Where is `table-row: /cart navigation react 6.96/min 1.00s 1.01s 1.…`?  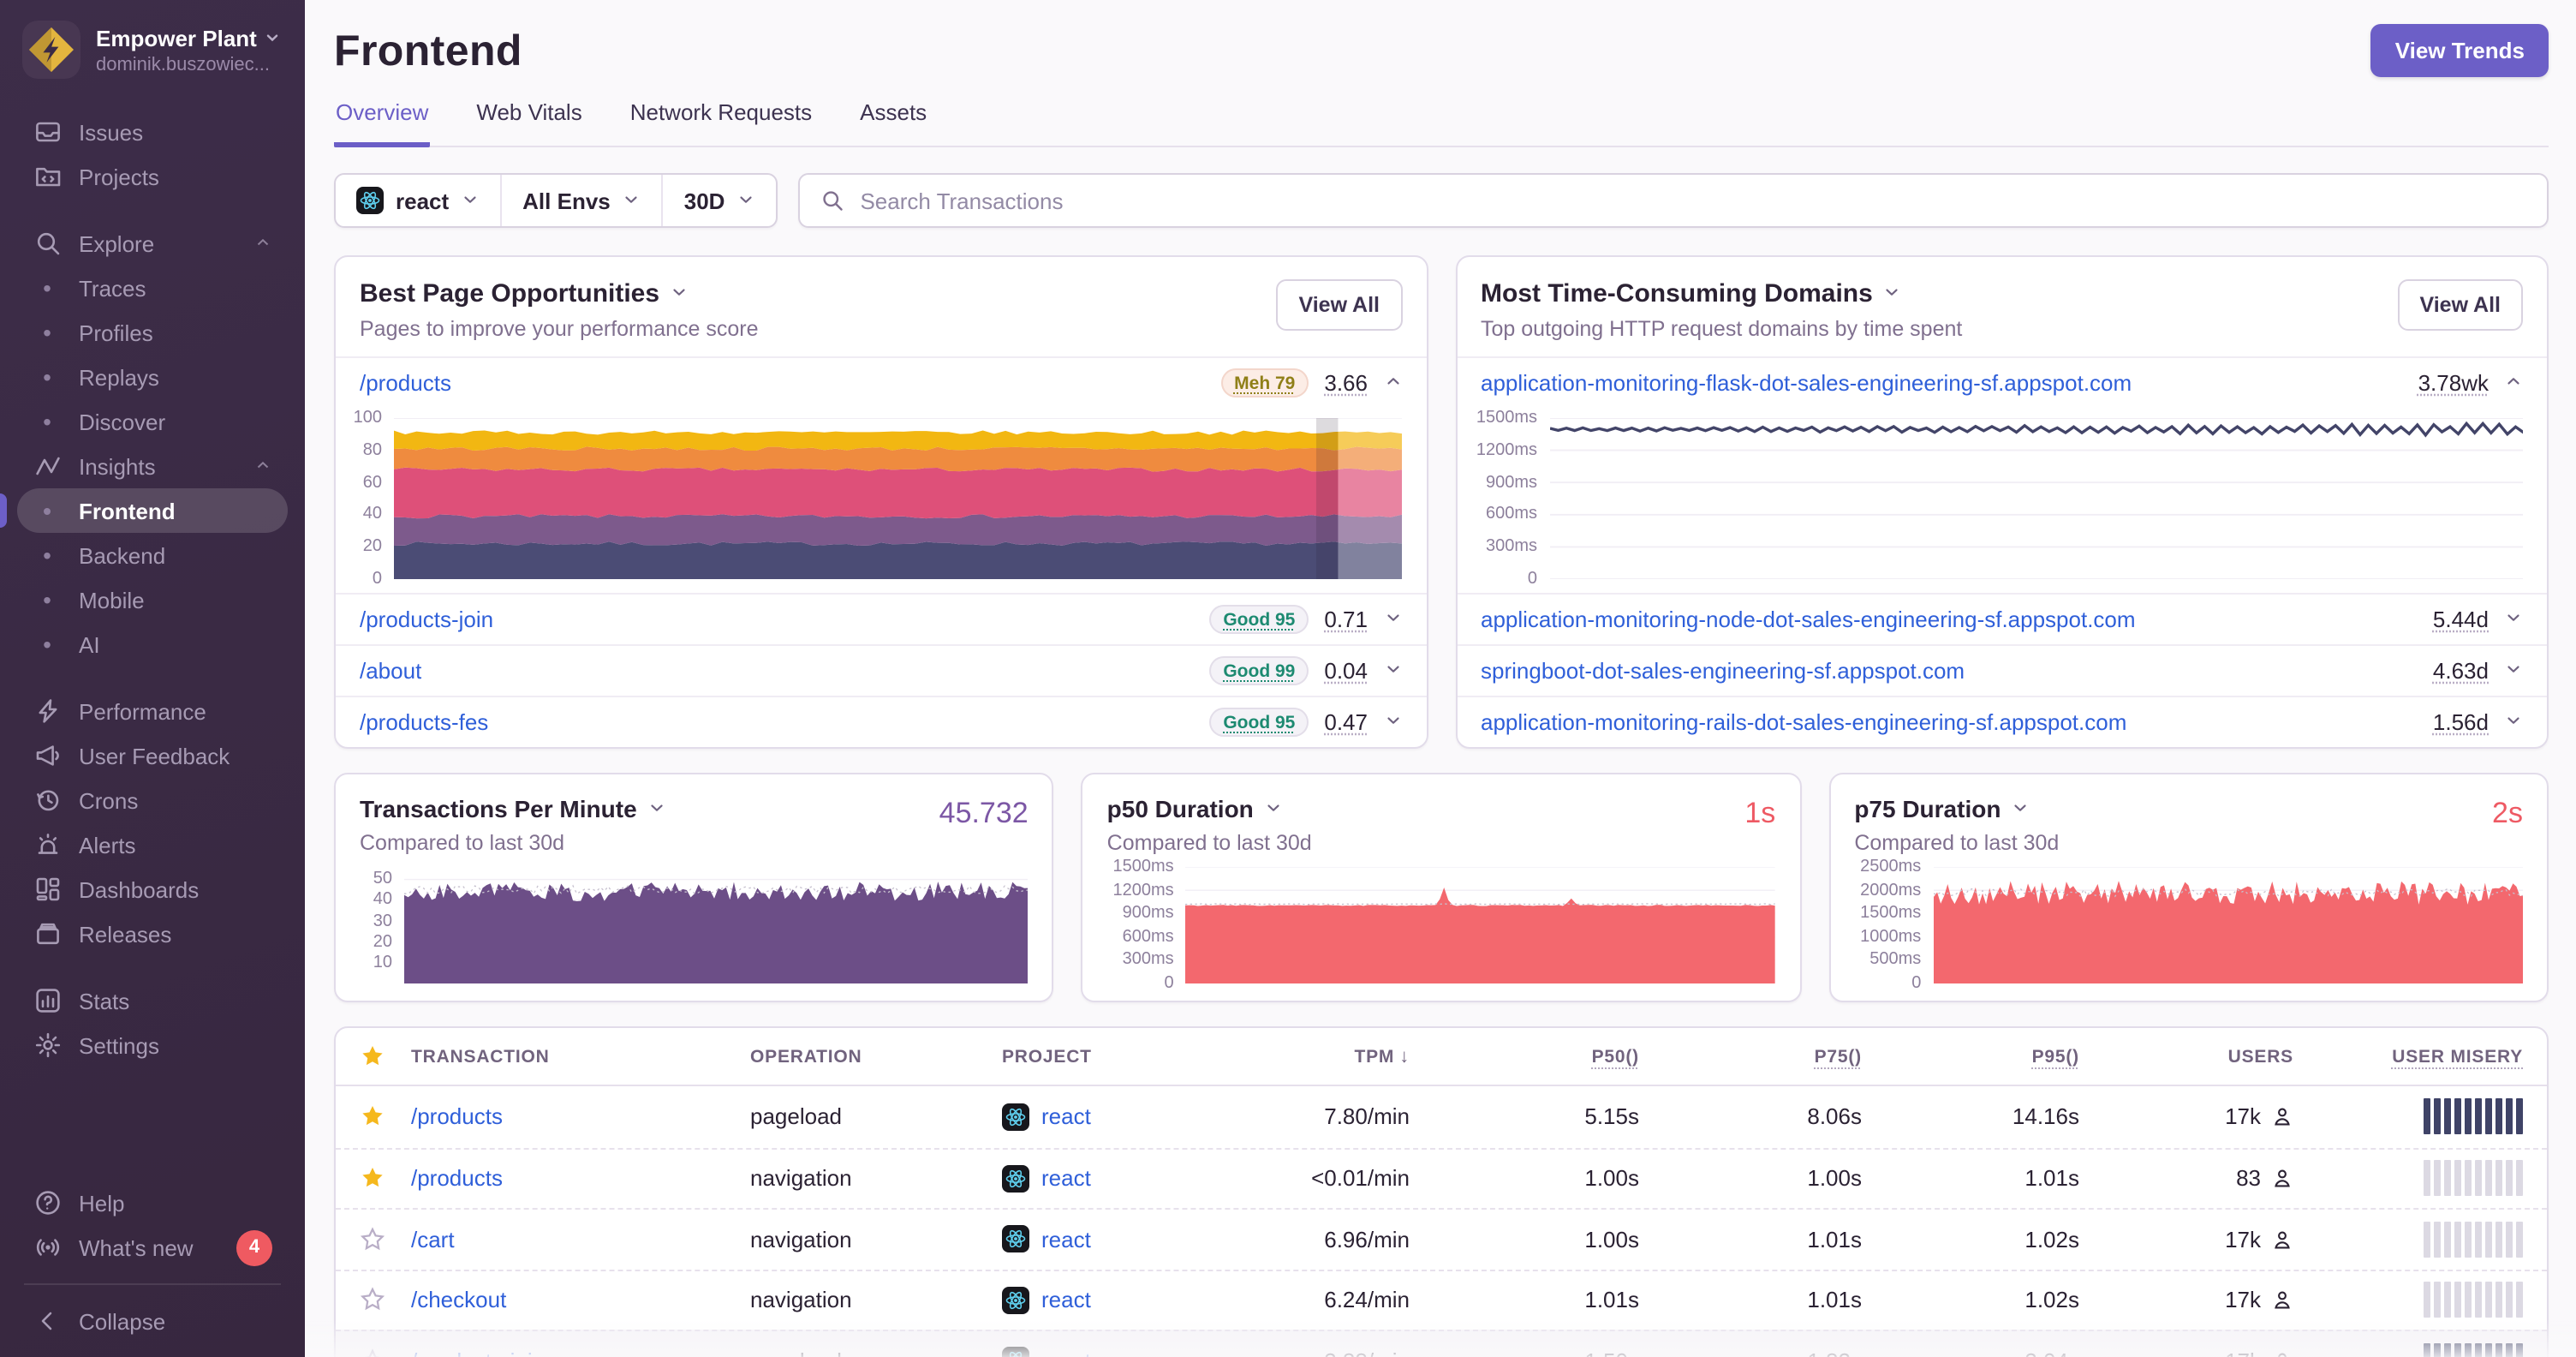
table-row: /cart navigation react 6.96/min 1.00s 1.01s 1.… is located at coordinates (1441, 1238).